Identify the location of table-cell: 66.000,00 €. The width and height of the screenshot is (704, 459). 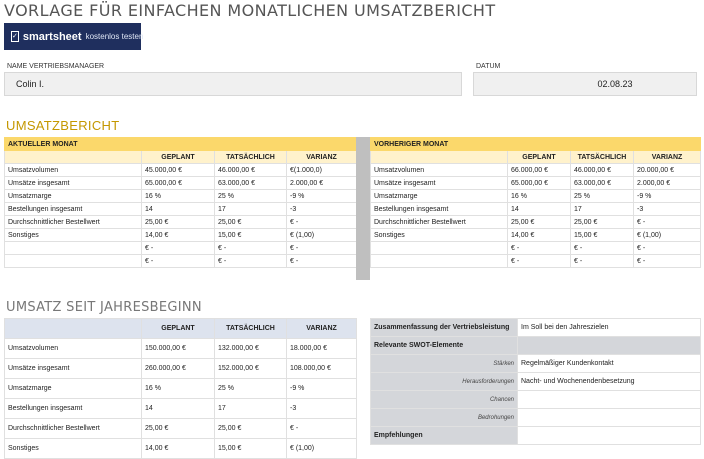
(539, 170).